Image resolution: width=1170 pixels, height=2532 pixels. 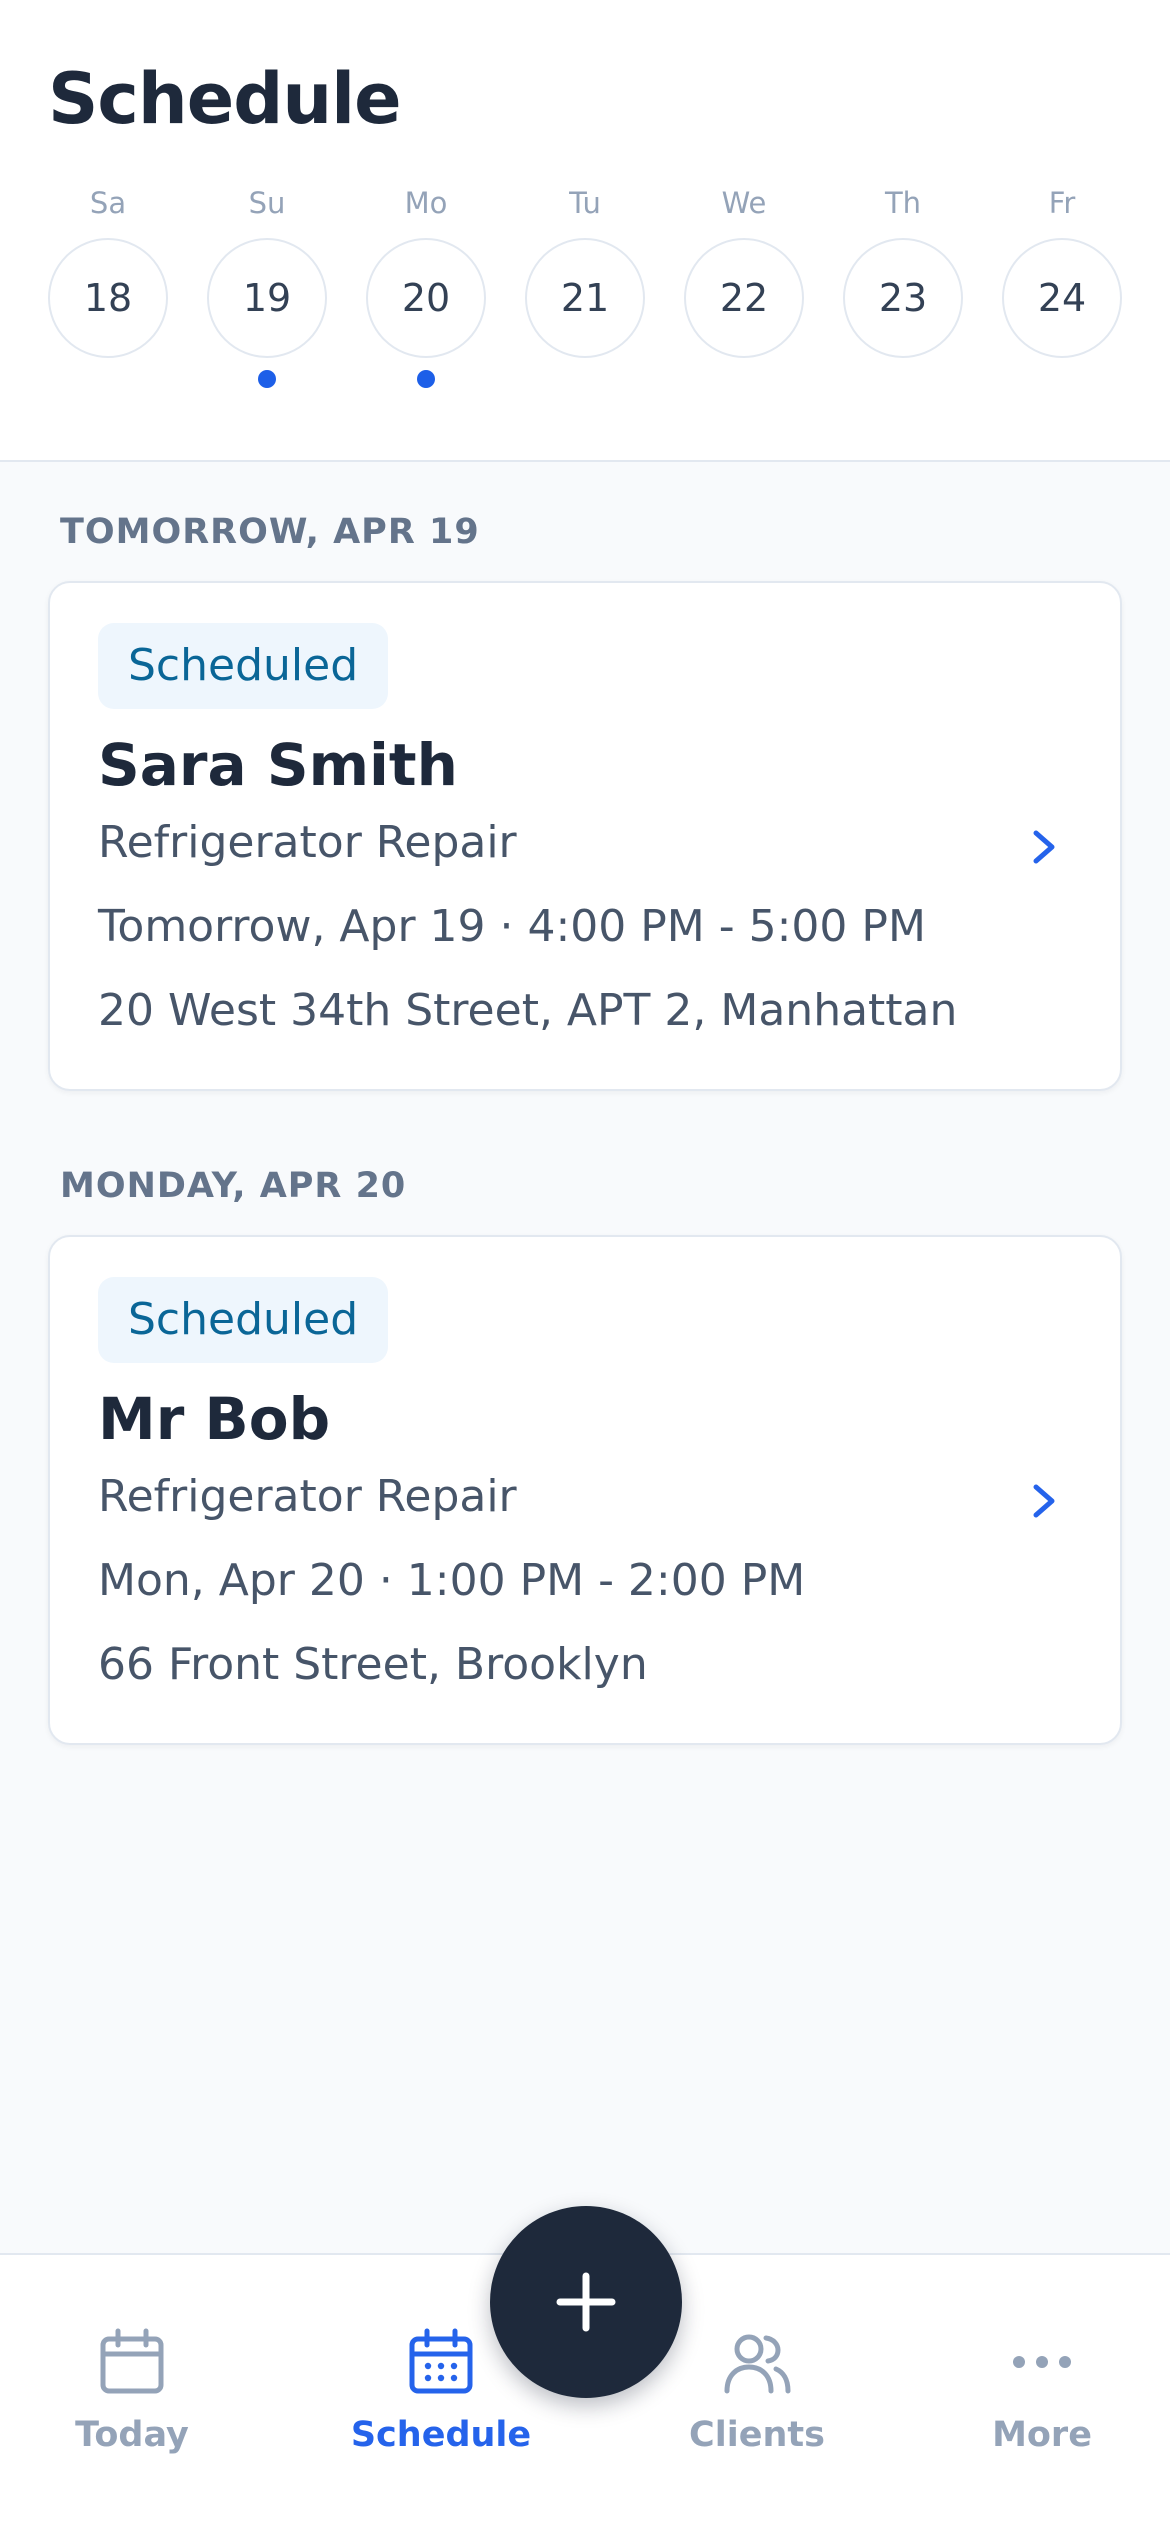 I want to click on weekday-label: Sa, so click(x=108, y=203).